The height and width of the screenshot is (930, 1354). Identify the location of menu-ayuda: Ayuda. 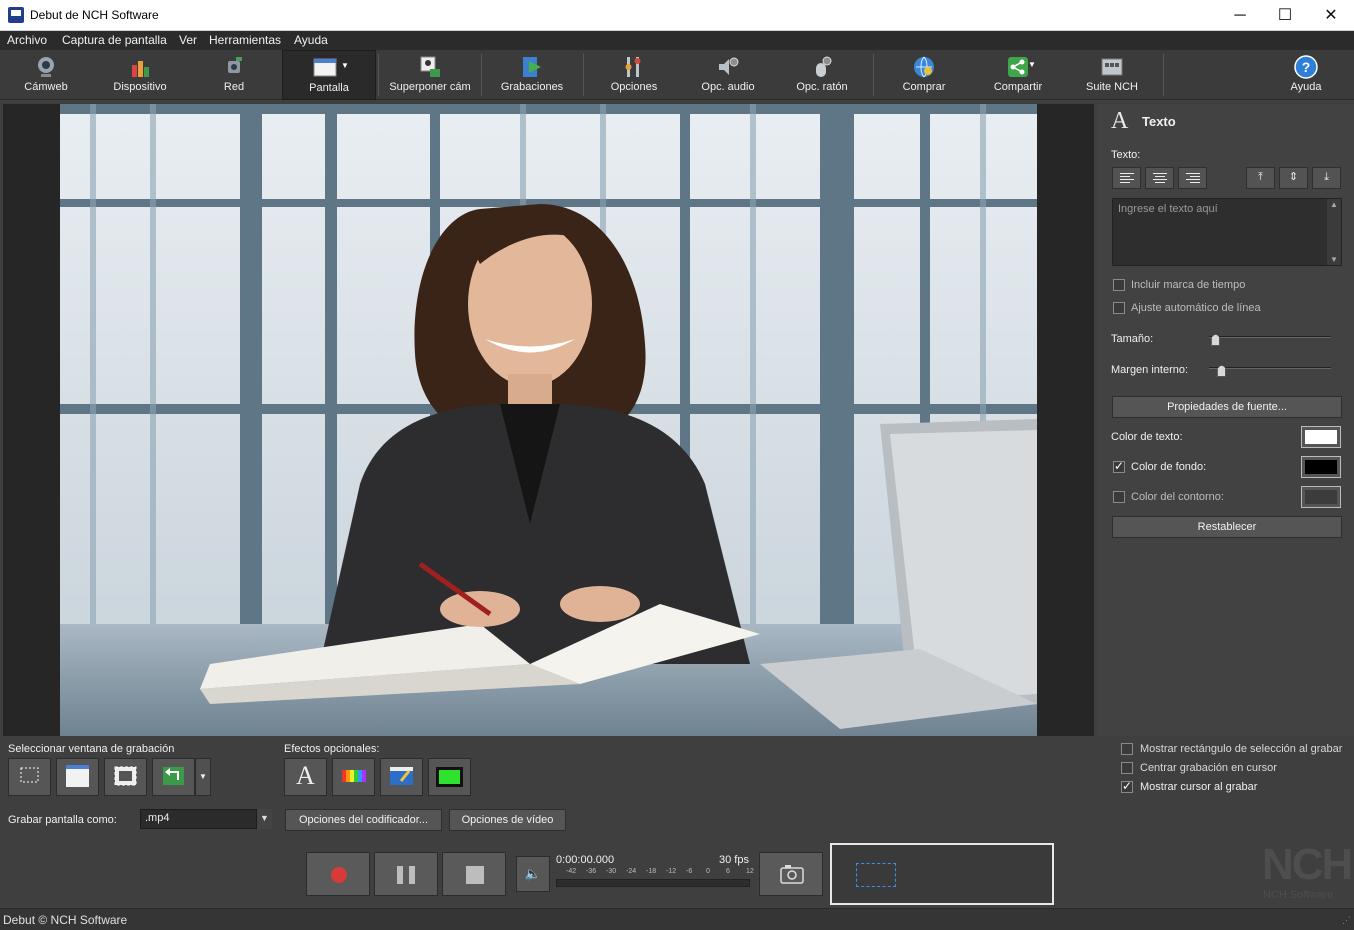
(311, 40).